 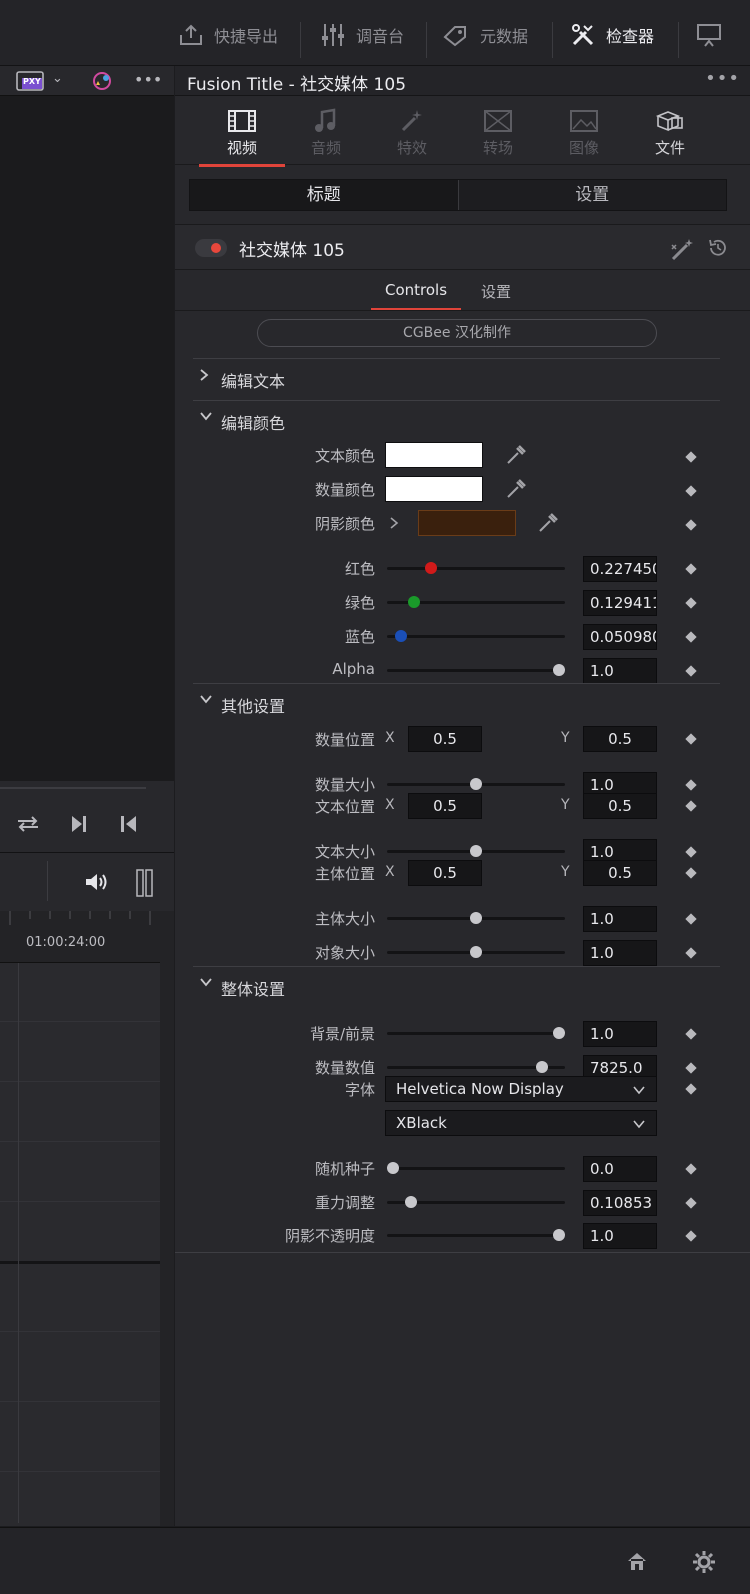 What do you see at coordinates (324, 195) in the screenshot?
I see `segment-title: 标题` at bounding box center [324, 195].